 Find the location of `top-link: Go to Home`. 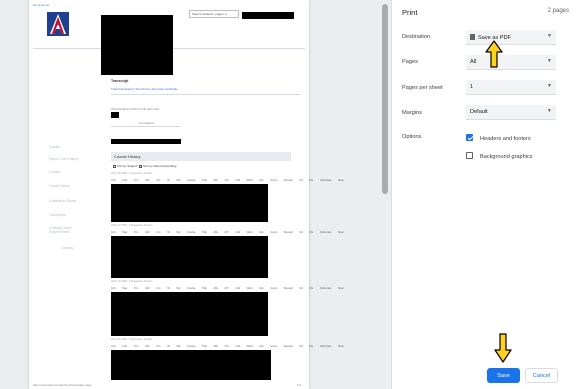

top-link: Go to Home is located at coordinates (41, 5).